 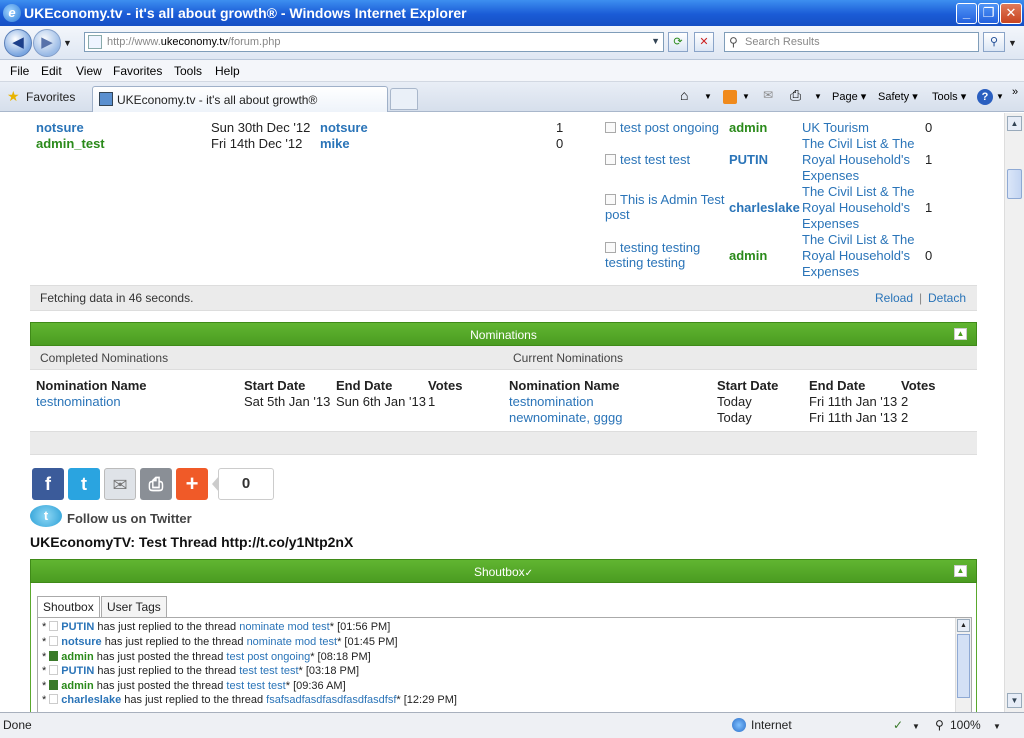 What do you see at coordinates (1000, 96) in the screenshot?
I see `help-dropdown-icon: ▼` at bounding box center [1000, 96].